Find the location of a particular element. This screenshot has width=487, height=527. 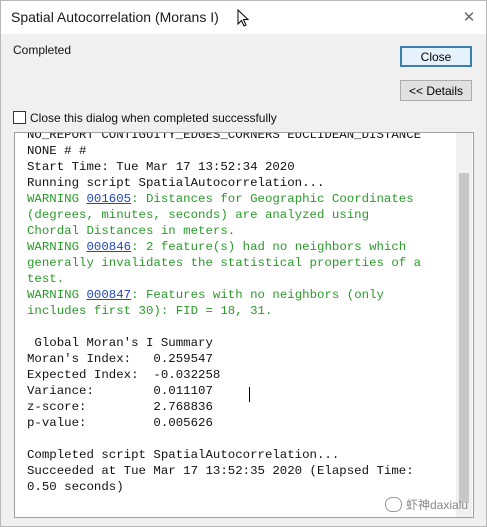

window-title: Spatial Autocorrelation (Morans I) is located at coordinates (115, 17).